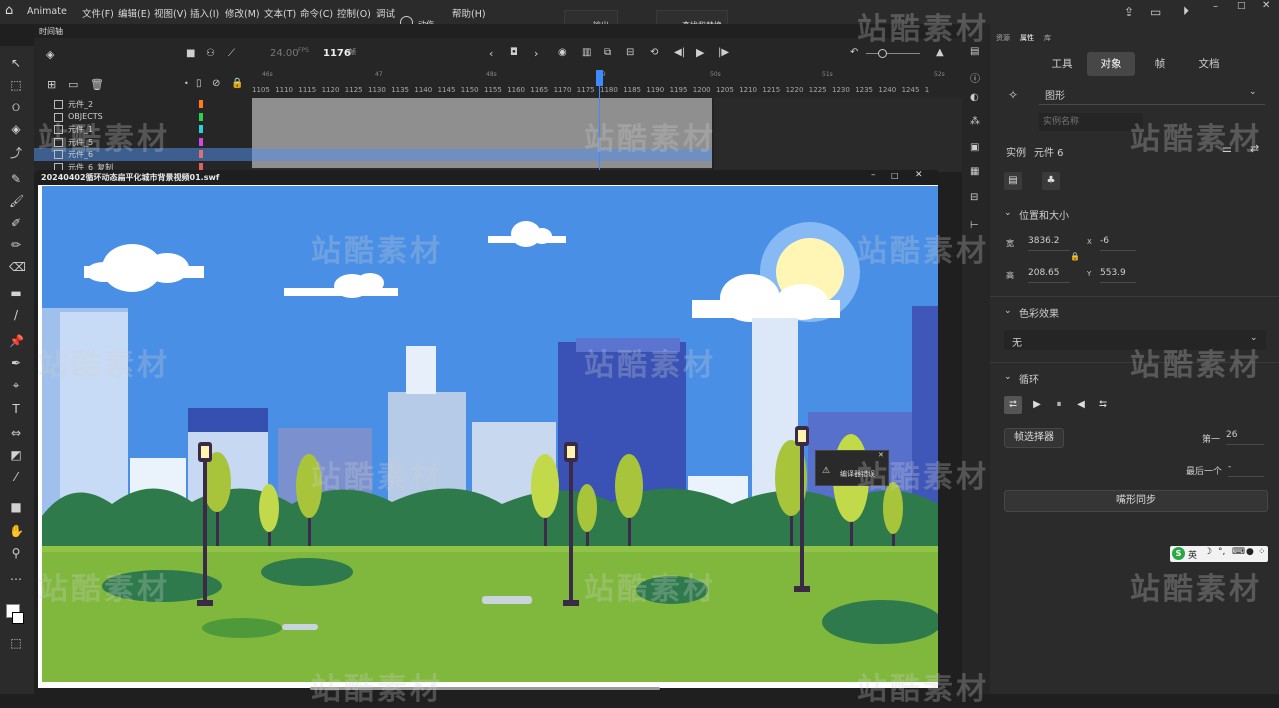 The image size is (1279, 708). I want to click on ime-grid-icon: ⁘, so click(1262, 552).